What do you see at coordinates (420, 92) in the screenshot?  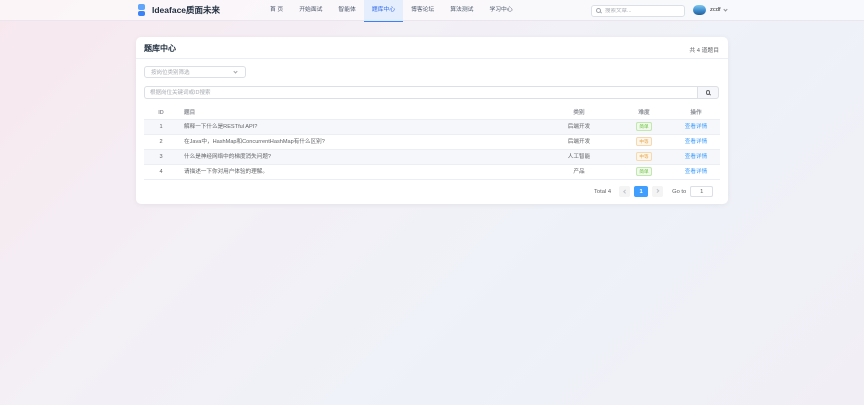 I see `keyword-search-input` at bounding box center [420, 92].